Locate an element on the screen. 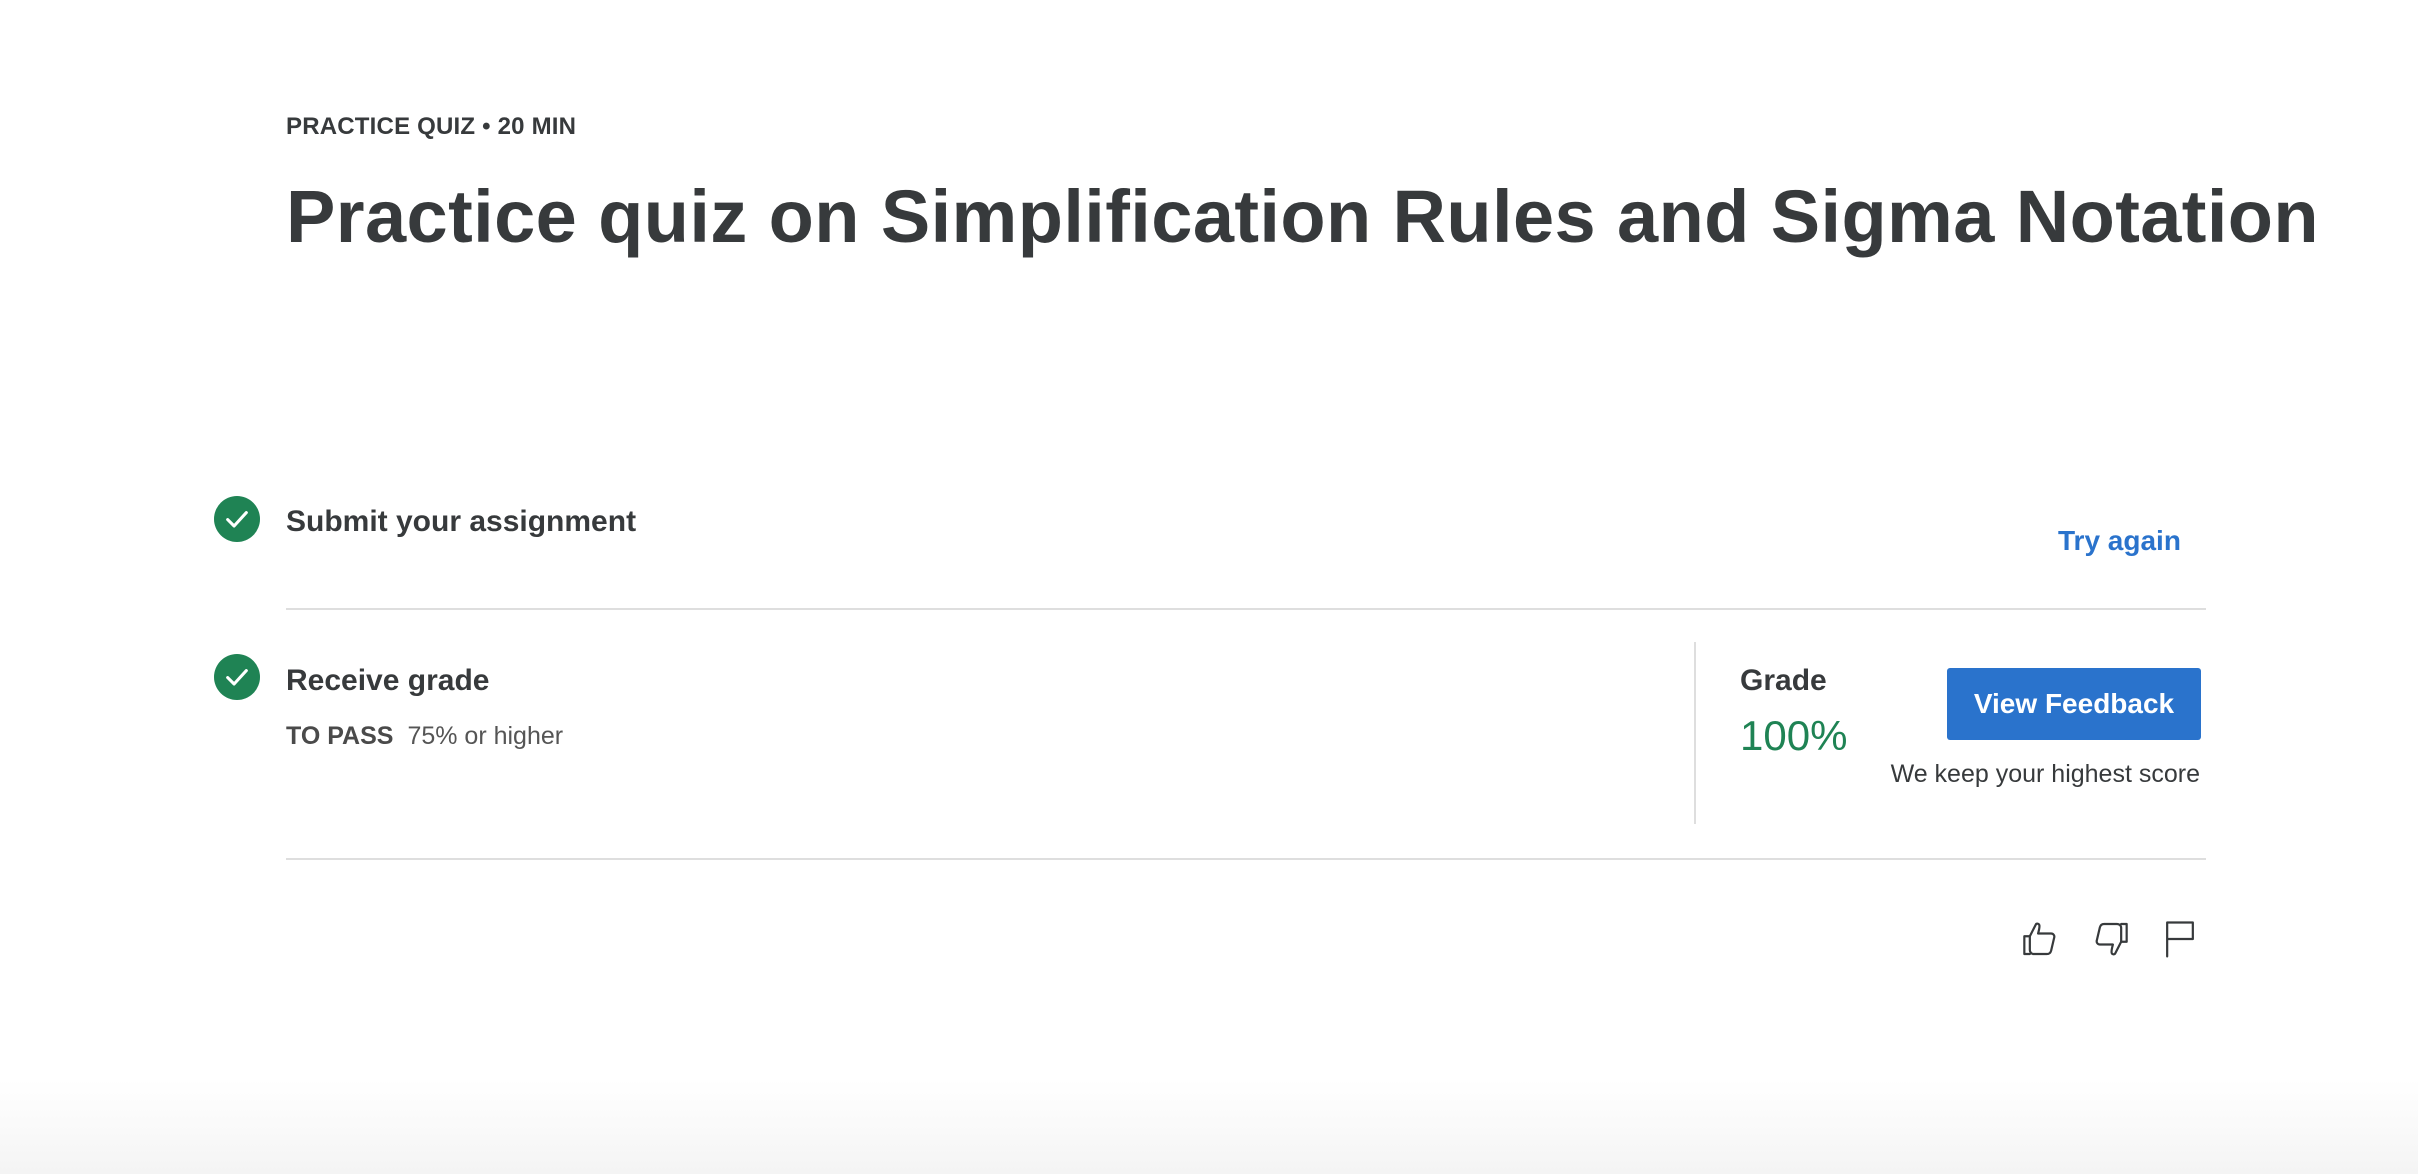 The width and height of the screenshot is (2418, 1174). grade-value: 100% is located at coordinates (1794, 735).